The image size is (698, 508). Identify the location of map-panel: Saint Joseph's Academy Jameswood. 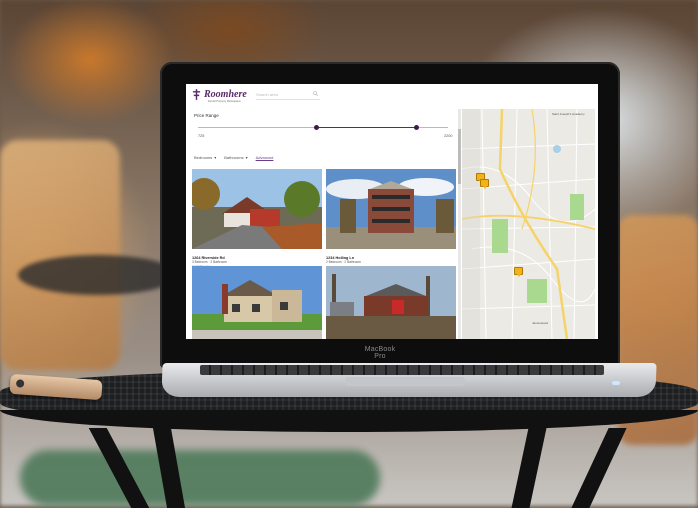
(528, 224).